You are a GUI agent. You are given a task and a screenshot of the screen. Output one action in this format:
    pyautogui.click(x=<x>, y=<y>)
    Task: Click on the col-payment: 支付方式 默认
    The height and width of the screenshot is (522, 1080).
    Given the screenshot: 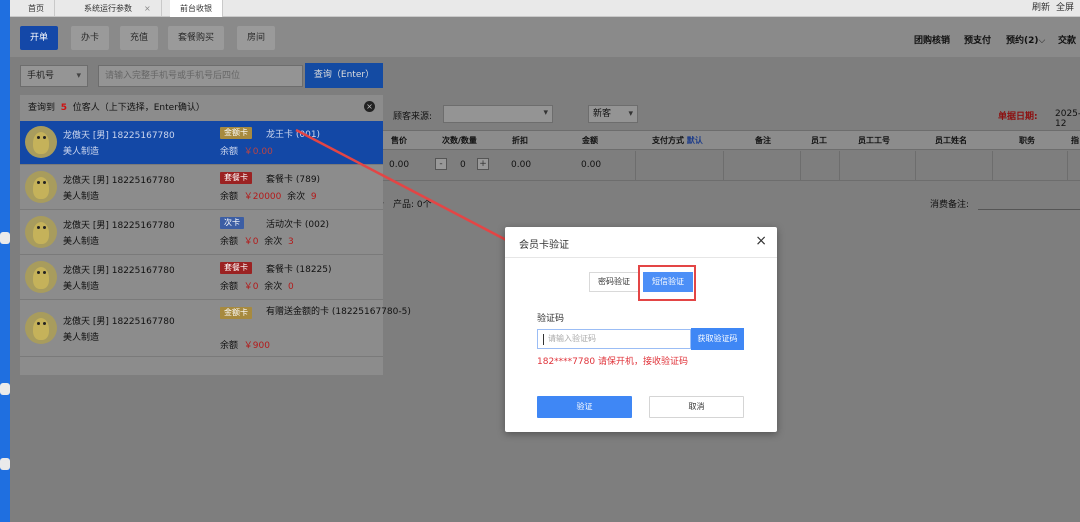 What is the action you would take?
    pyautogui.click(x=677, y=140)
    